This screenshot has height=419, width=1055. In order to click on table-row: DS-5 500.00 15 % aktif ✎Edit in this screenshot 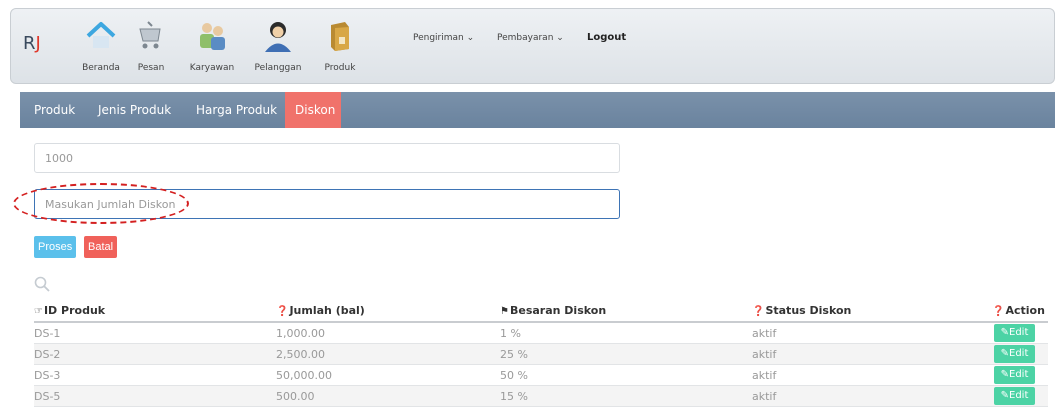, I will do `click(541, 396)`.